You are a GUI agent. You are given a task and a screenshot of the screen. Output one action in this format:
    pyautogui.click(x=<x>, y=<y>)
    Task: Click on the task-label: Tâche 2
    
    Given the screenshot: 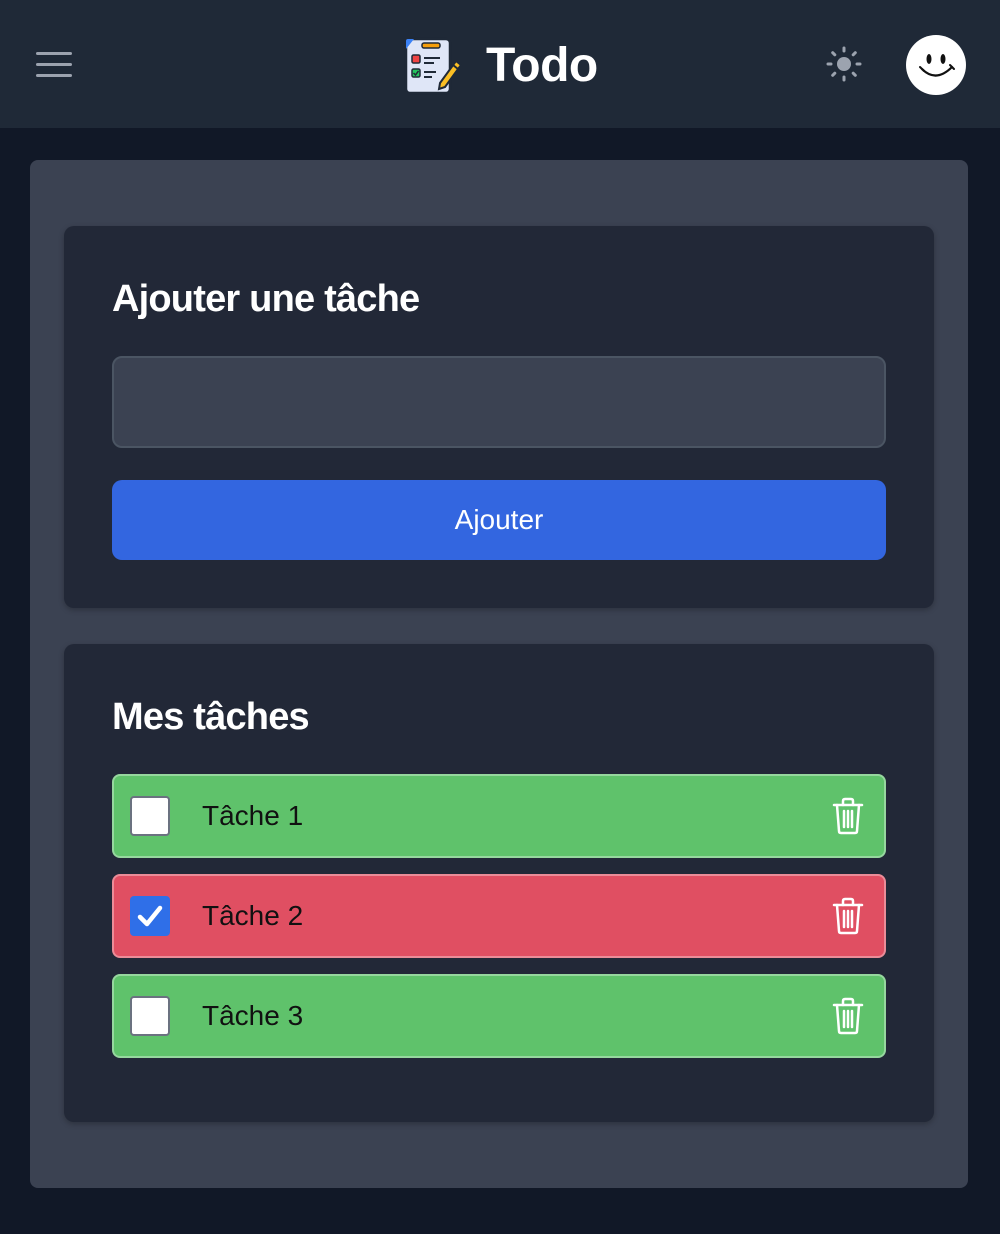 What is the action you would take?
    pyautogui.click(x=253, y=915)
    